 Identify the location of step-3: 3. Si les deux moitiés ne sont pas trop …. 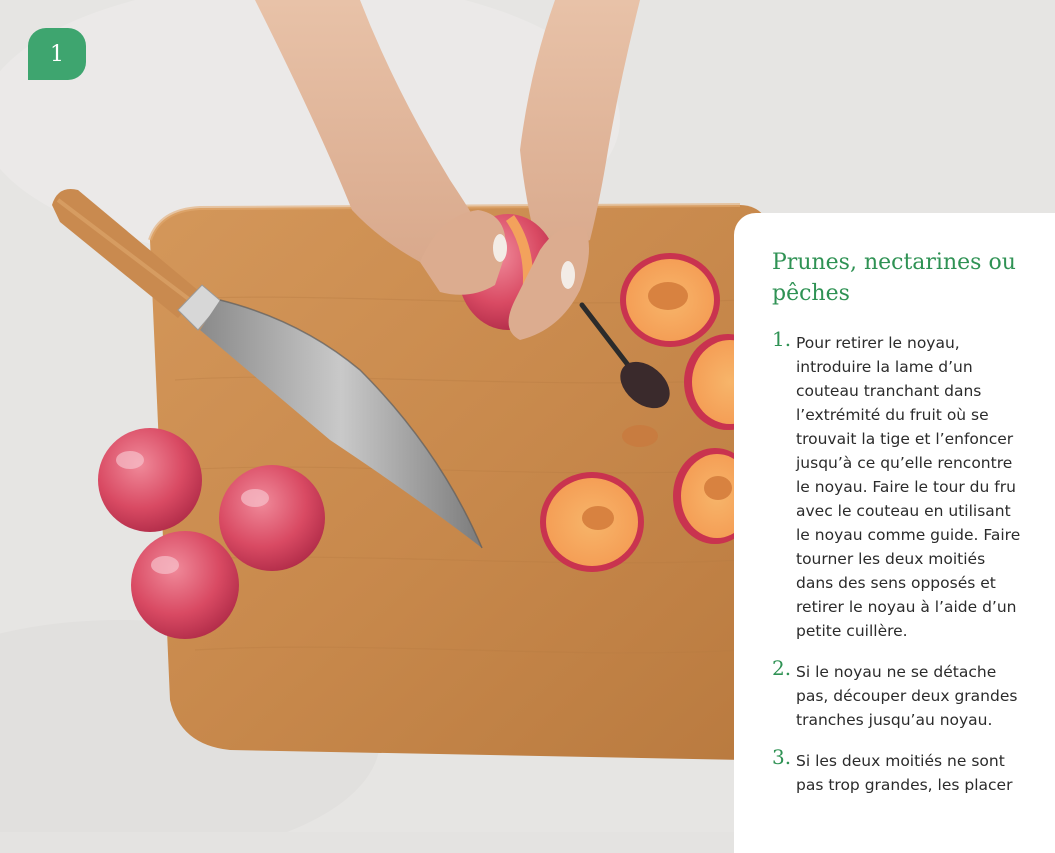
(913, 771).